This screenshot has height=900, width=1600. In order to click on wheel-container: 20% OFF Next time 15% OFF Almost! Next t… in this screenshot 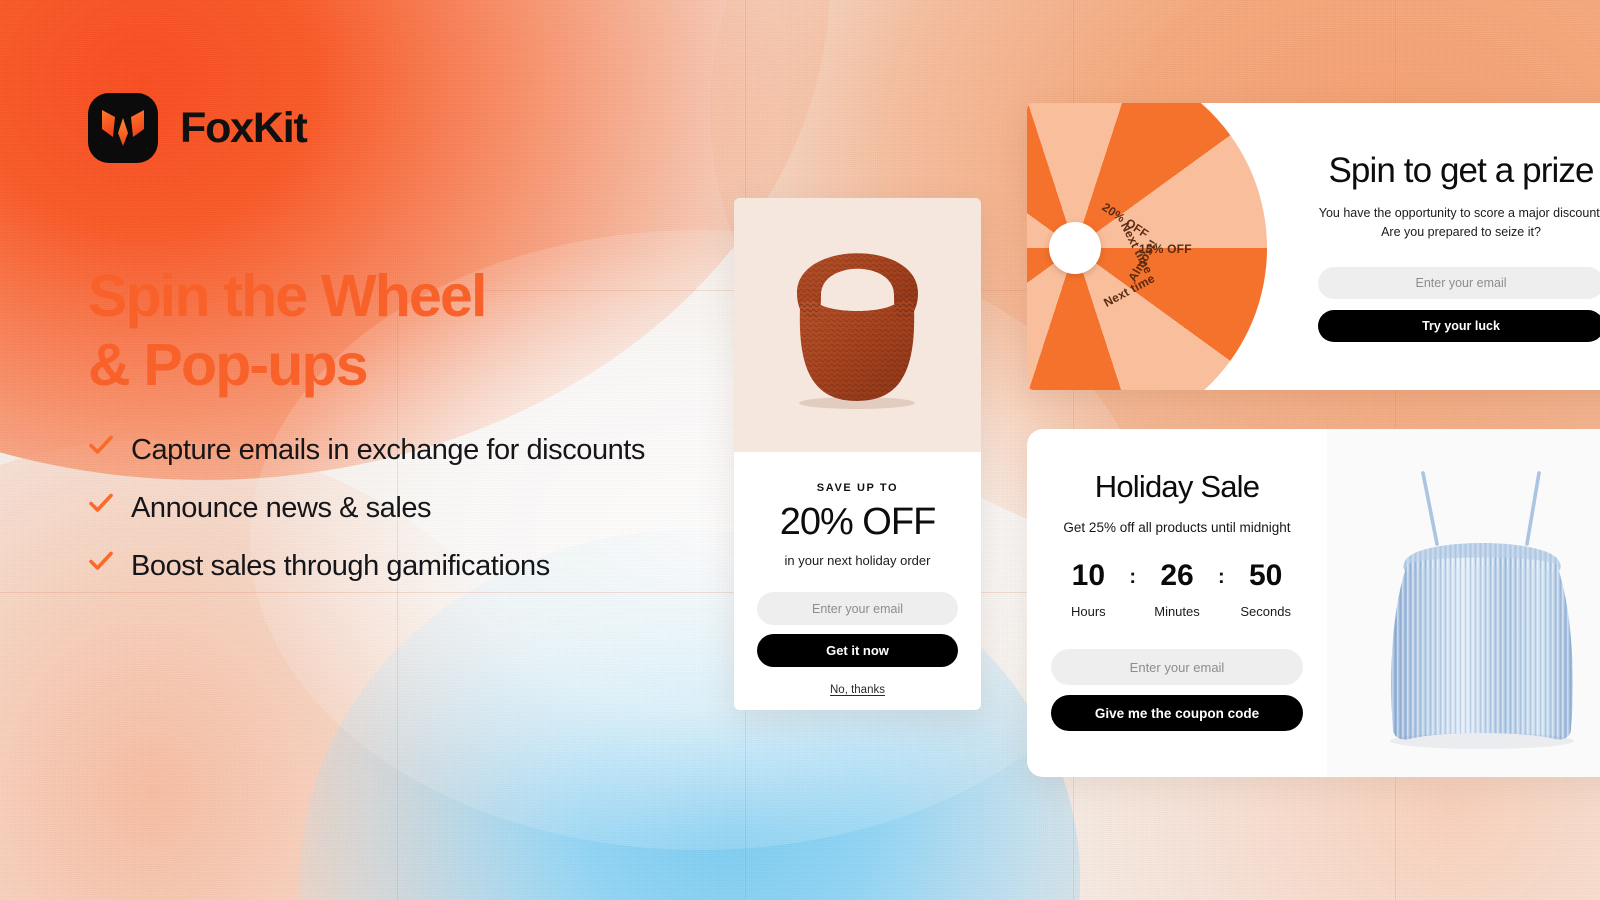, I will do `click(1147, 246)`.